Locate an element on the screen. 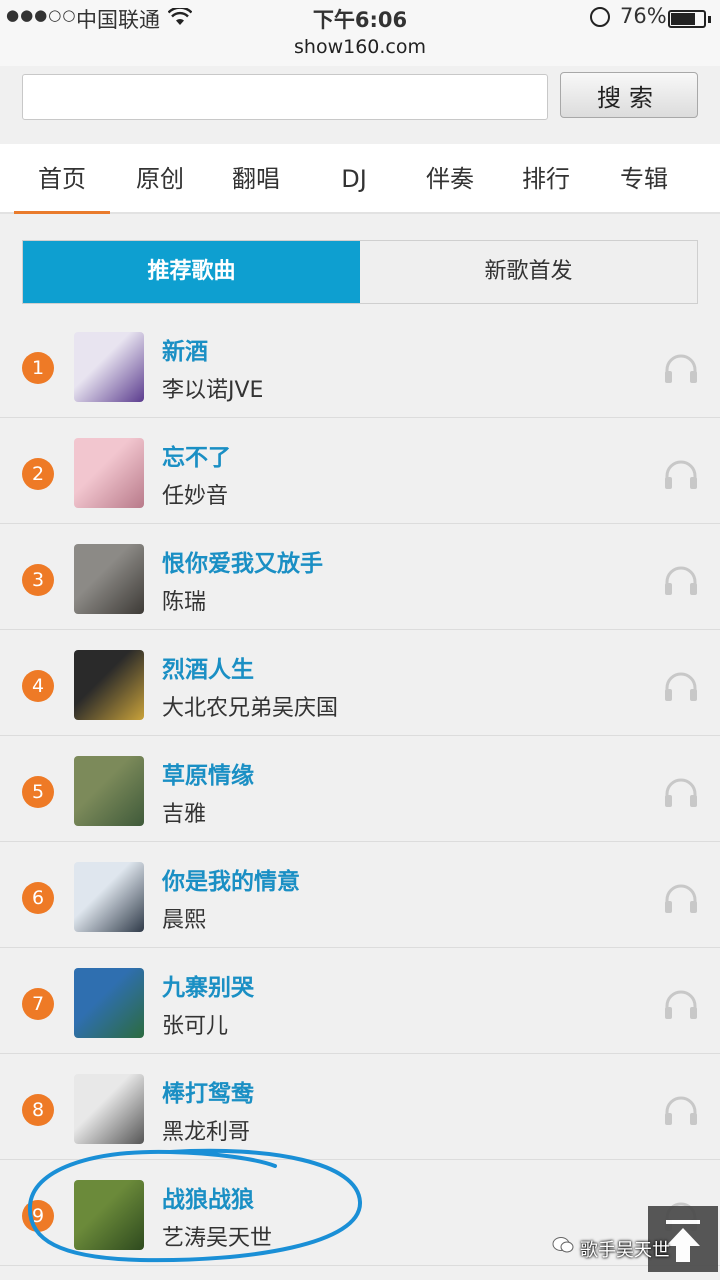  song-title: 战狼战狼 is located at coordinates (208, 1197).